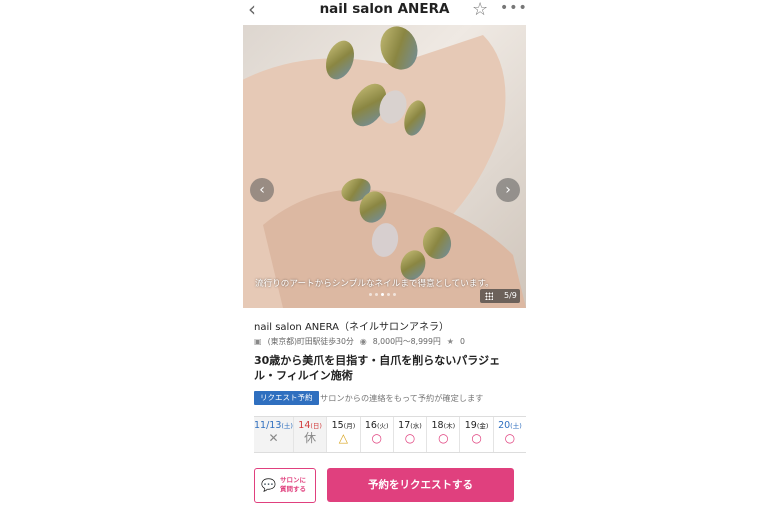 The width and height of the screenshot is (770, 510). What do you see at coordinates (377, 368) in the screenshot?
I see `menu-headline: 30歳から美爪を目指す・自爪を削らないパラジェル・フィルイン施術` at bounding box center [377, 368].